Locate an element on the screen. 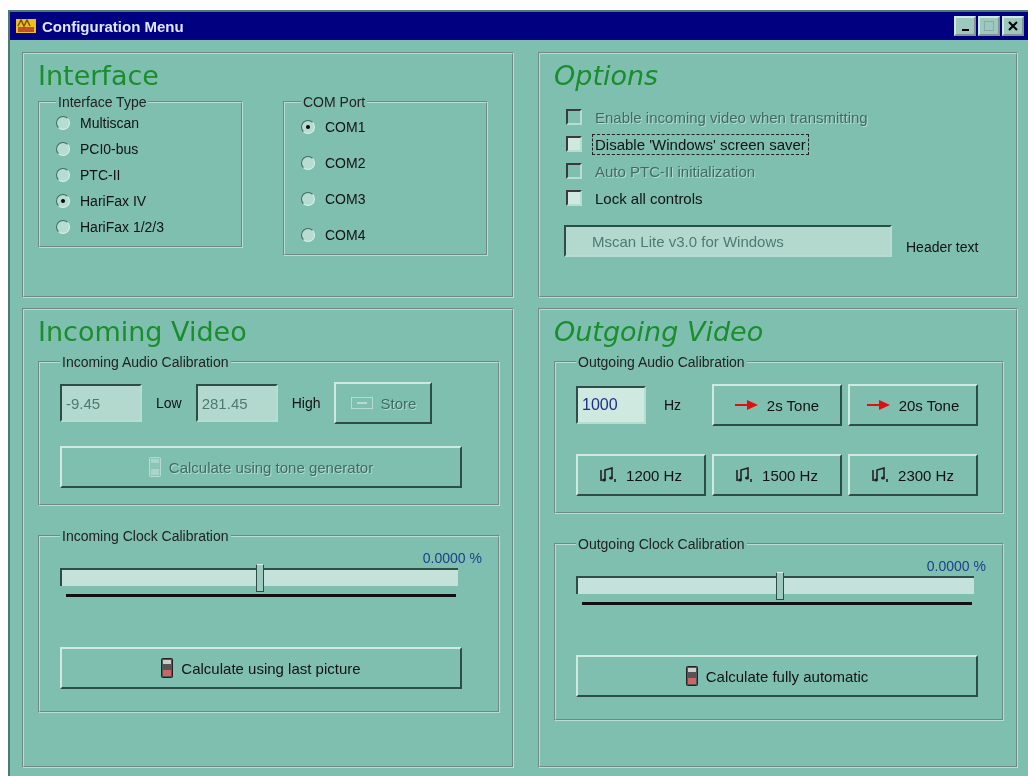 Image resolution: width=1028 pixels, height=776 pixels. radio-label: HariFax IV is located at coordinates (113, 201).